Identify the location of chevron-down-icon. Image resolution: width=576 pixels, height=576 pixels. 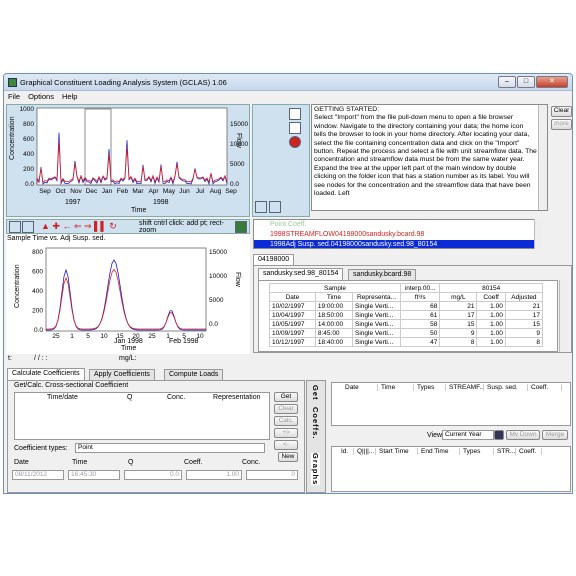
(499, 435).